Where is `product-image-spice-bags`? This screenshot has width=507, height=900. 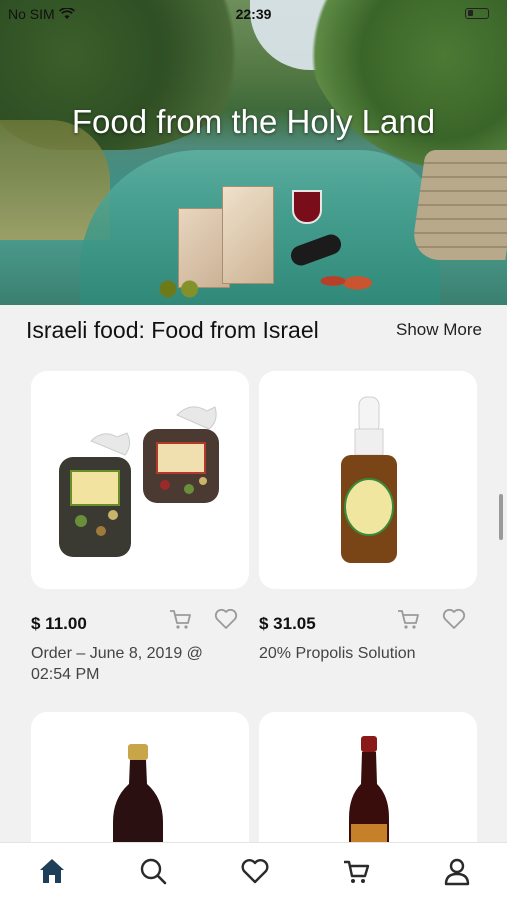 product-image-spice-bags is located at coordinates (139, 481).